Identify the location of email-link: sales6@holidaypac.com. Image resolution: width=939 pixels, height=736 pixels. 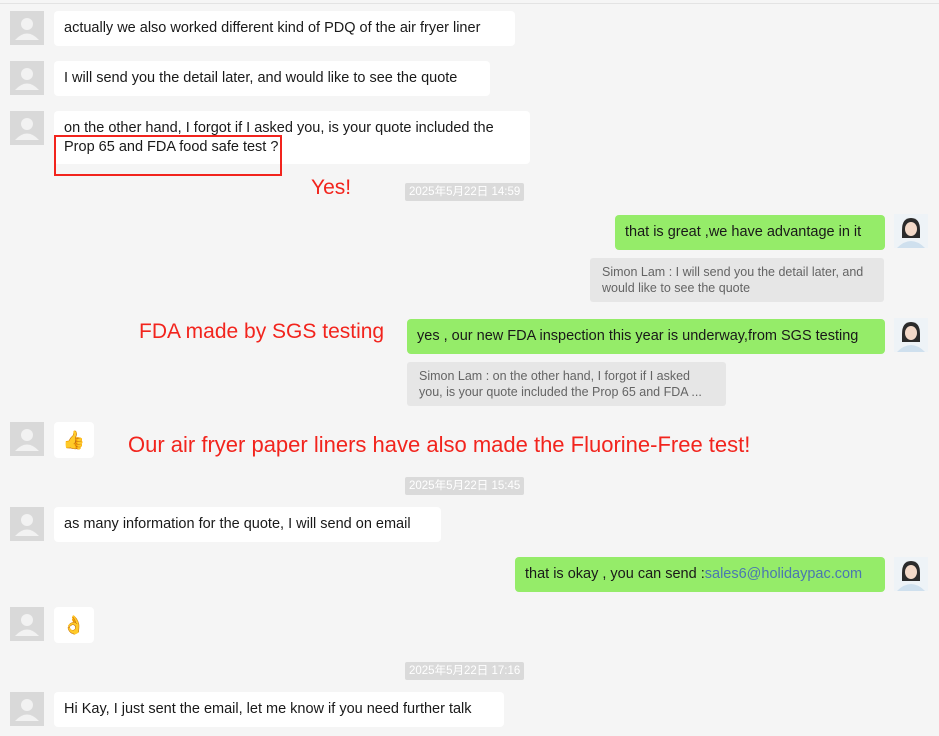
(783, 574).